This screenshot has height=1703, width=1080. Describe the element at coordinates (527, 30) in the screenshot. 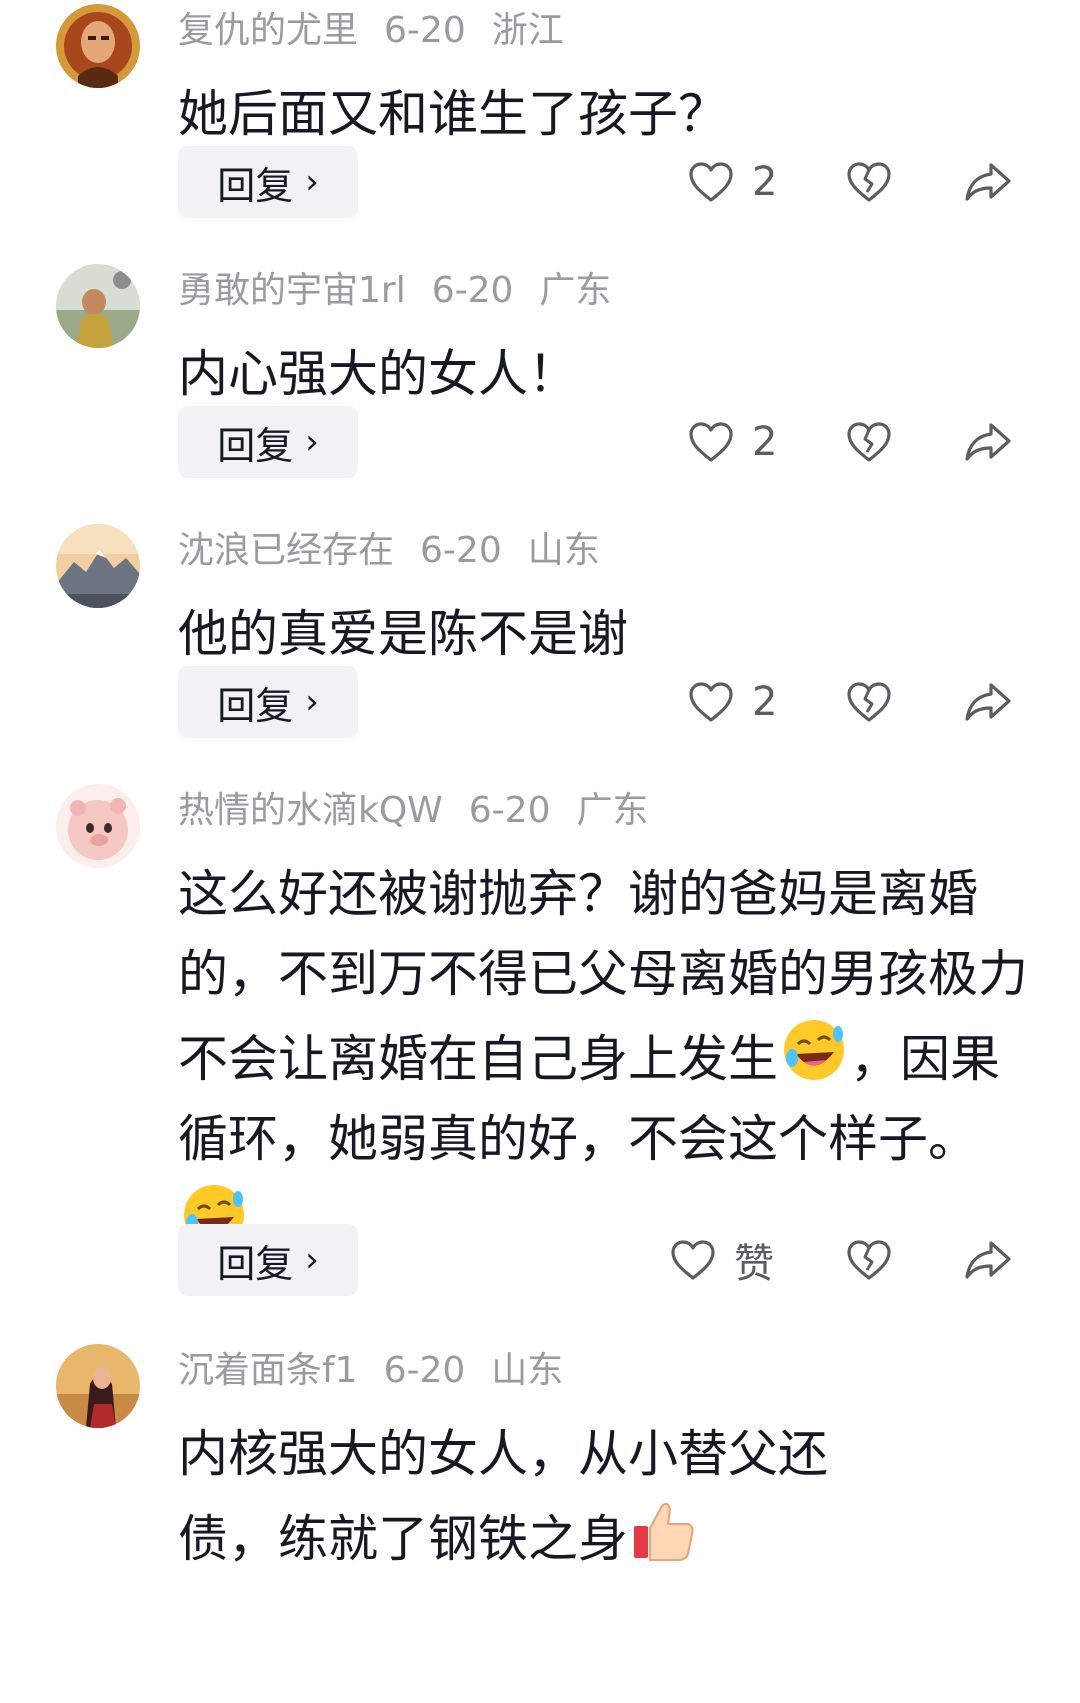

I see `comment-location: 浙江` at that location.